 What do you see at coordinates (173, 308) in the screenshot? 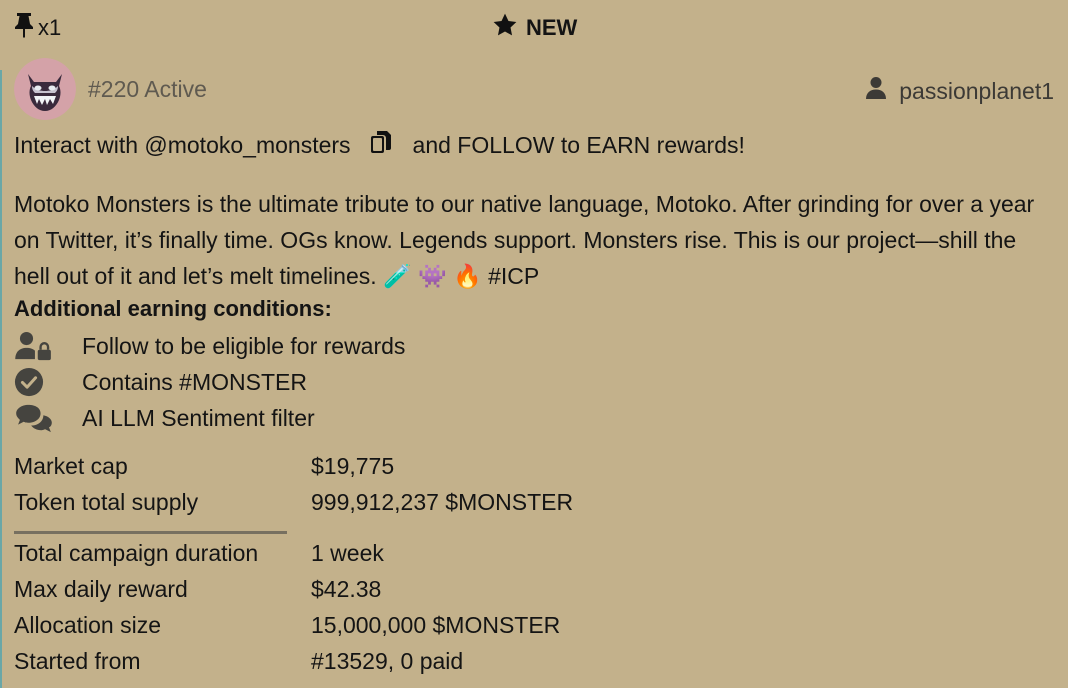
I see `conditions-title: Additional earning conditions:` at bounding box center [173, 308].